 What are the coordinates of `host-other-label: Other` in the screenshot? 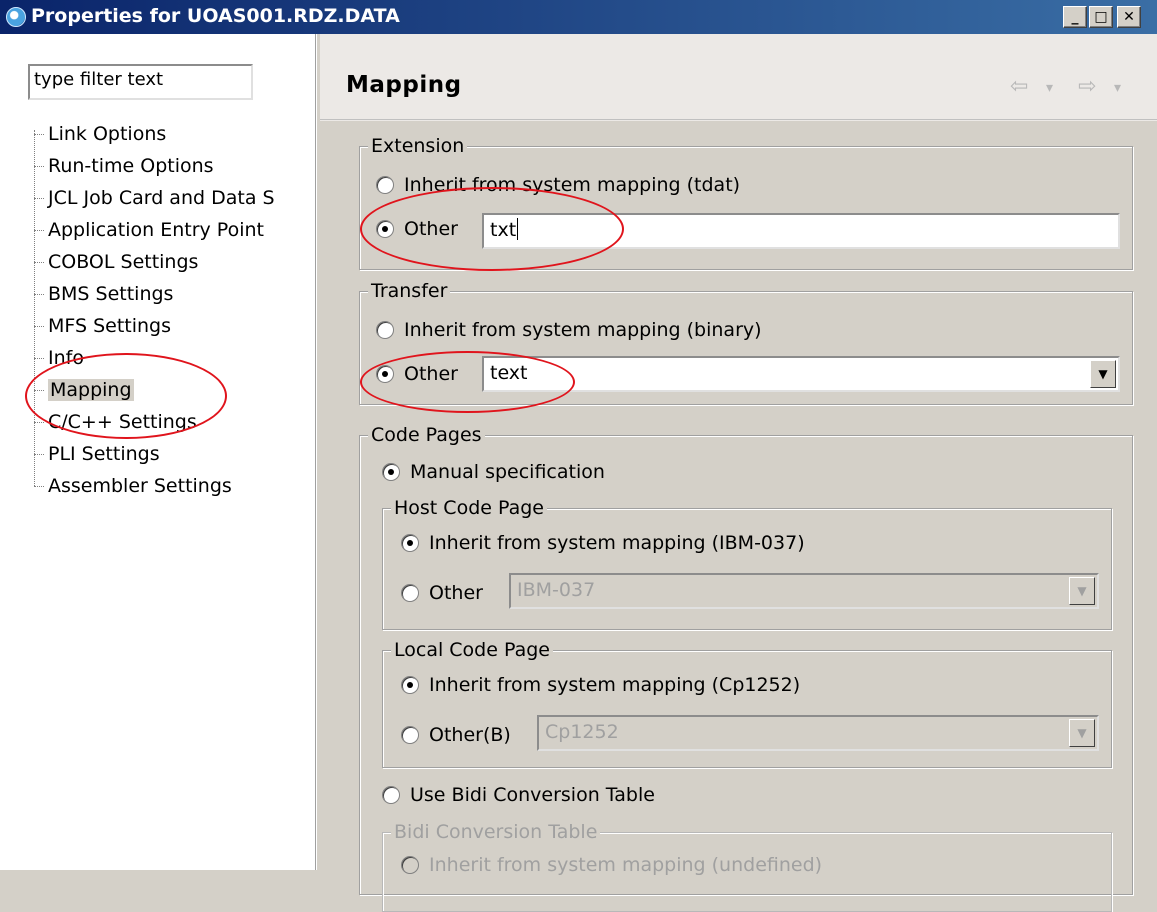 It's located at (456, 593).